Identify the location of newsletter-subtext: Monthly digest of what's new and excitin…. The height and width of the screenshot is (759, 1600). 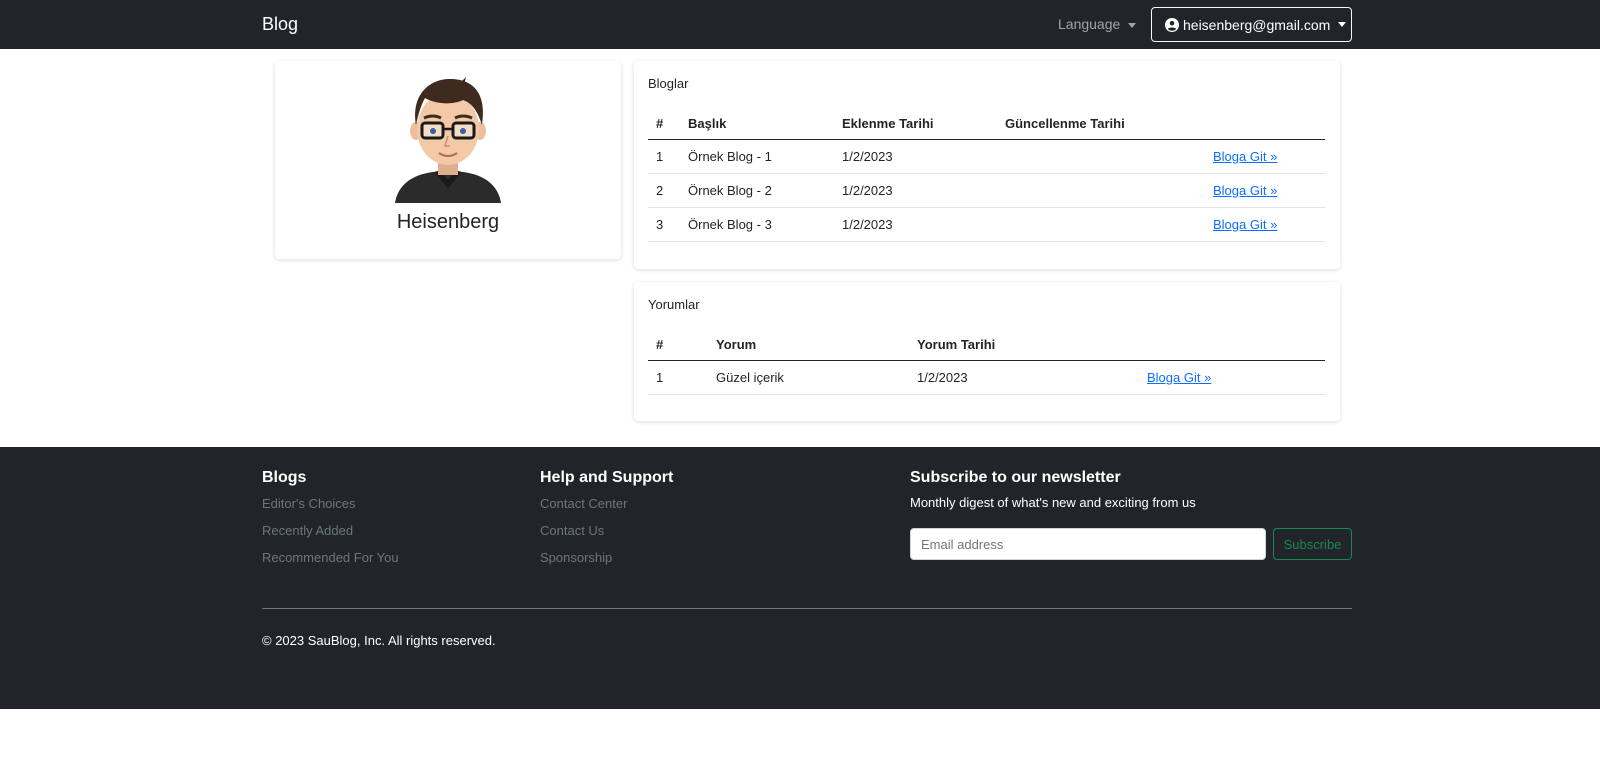
(1053, 502).